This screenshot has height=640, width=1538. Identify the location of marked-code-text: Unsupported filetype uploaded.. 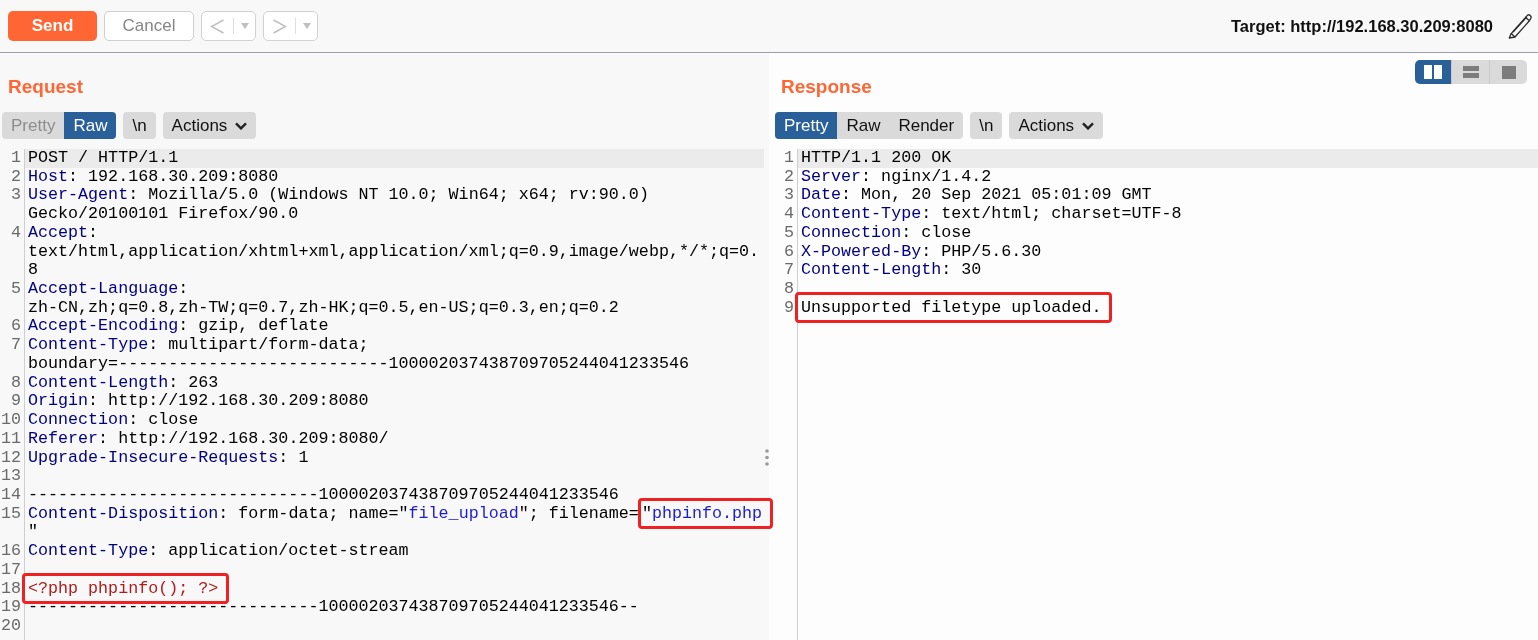
(954, 307).